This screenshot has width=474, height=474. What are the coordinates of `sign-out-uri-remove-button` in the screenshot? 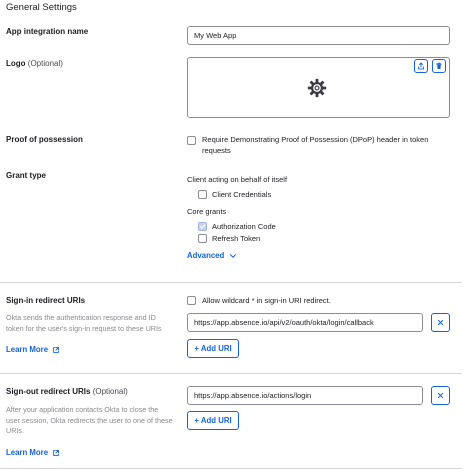 It's located at (440, 395).